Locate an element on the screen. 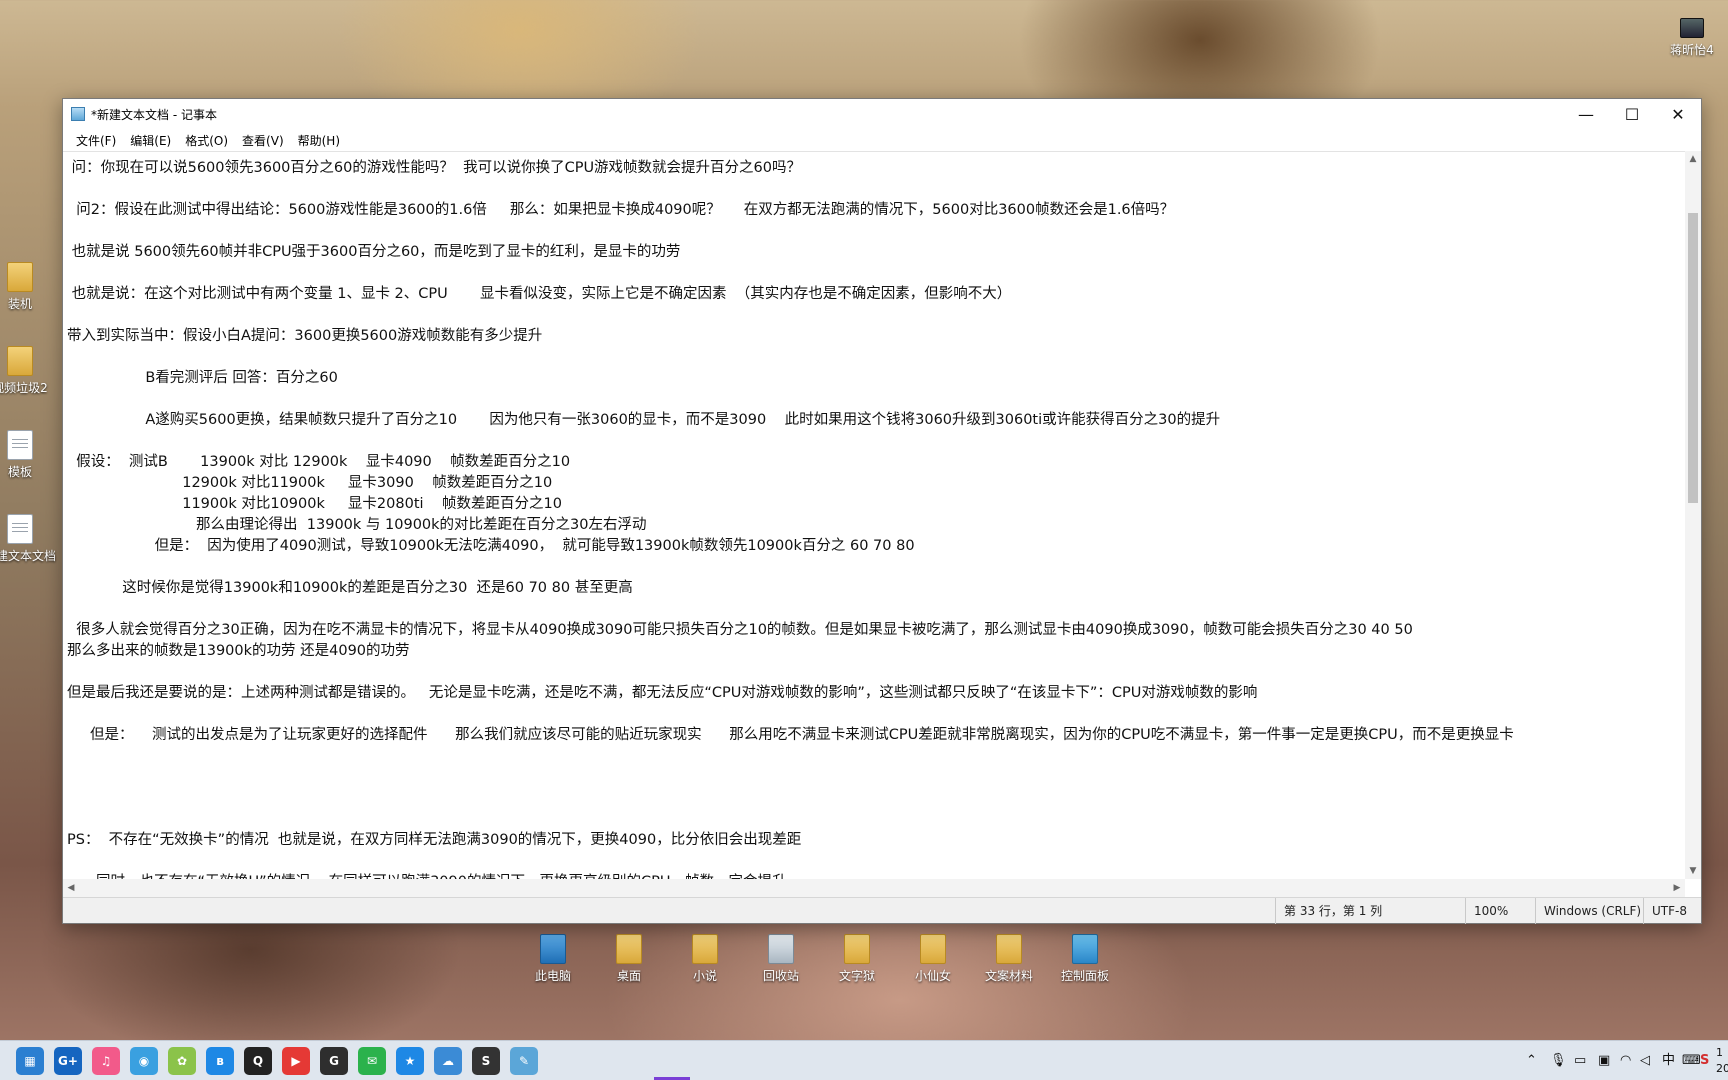 This screenshot has width=1728, height=1080. close-button: ✕ is located at coordinates (1678, 114).